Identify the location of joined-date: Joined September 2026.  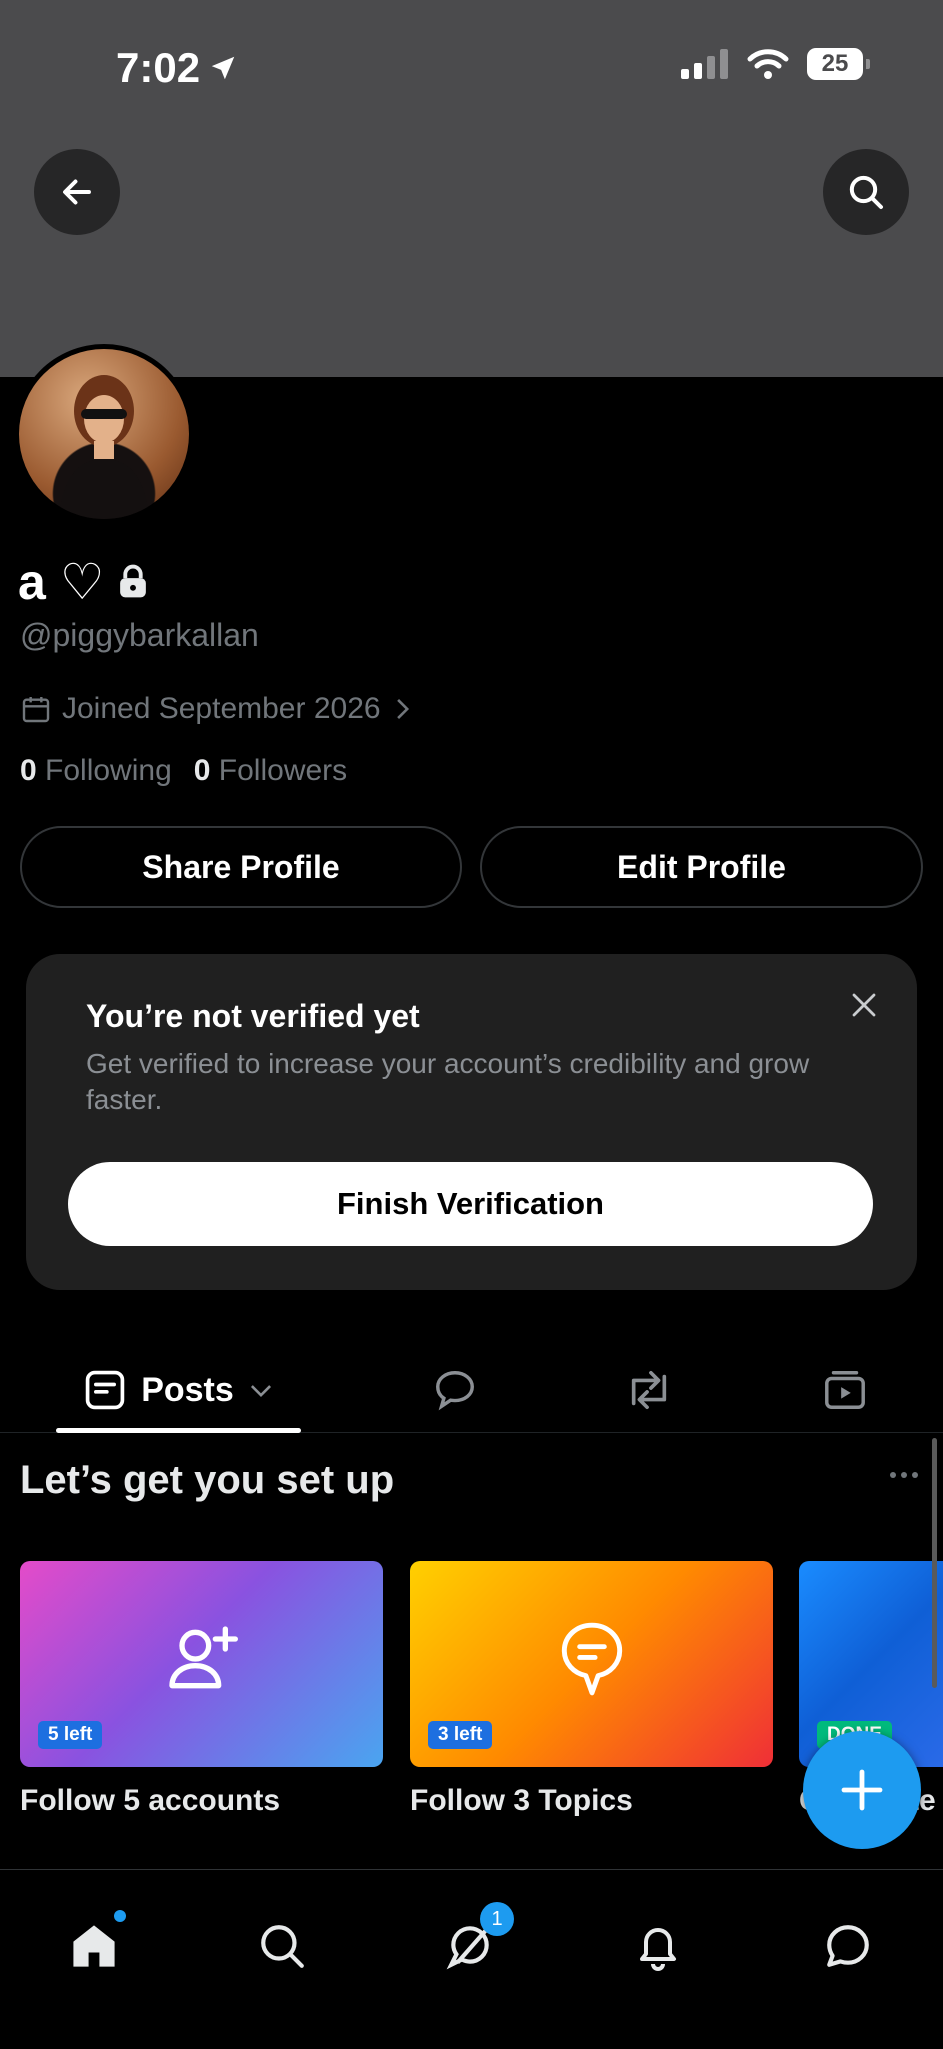
(216, 709).